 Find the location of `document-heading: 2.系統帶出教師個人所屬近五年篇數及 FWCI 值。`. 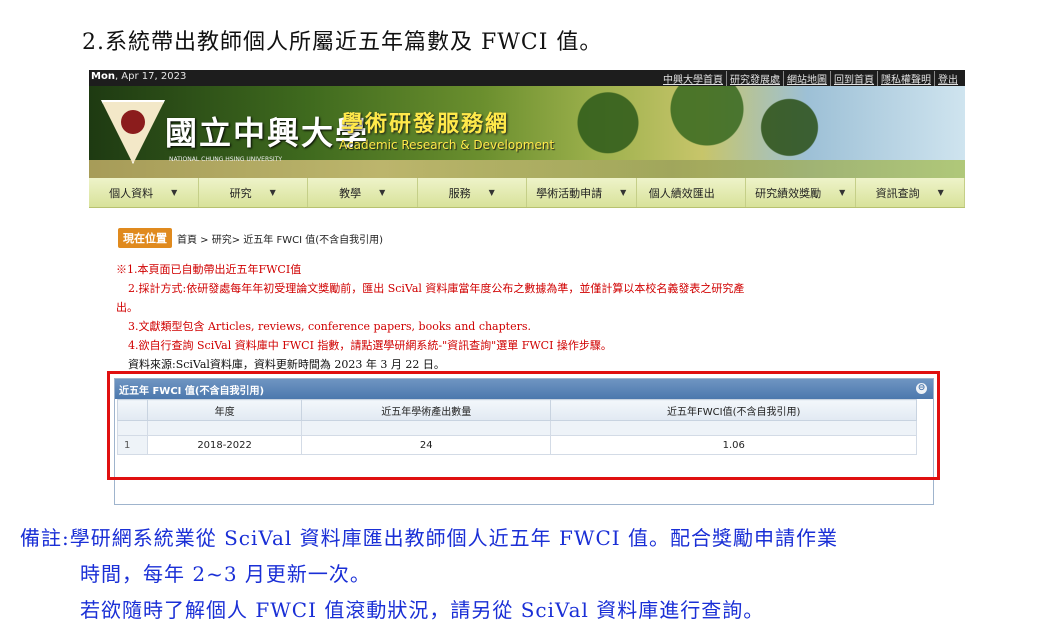

document-heading: 2.系統帶出教師個人所屬近五年篇數及 FWCI 值。 is located at coordinates (342, 42).